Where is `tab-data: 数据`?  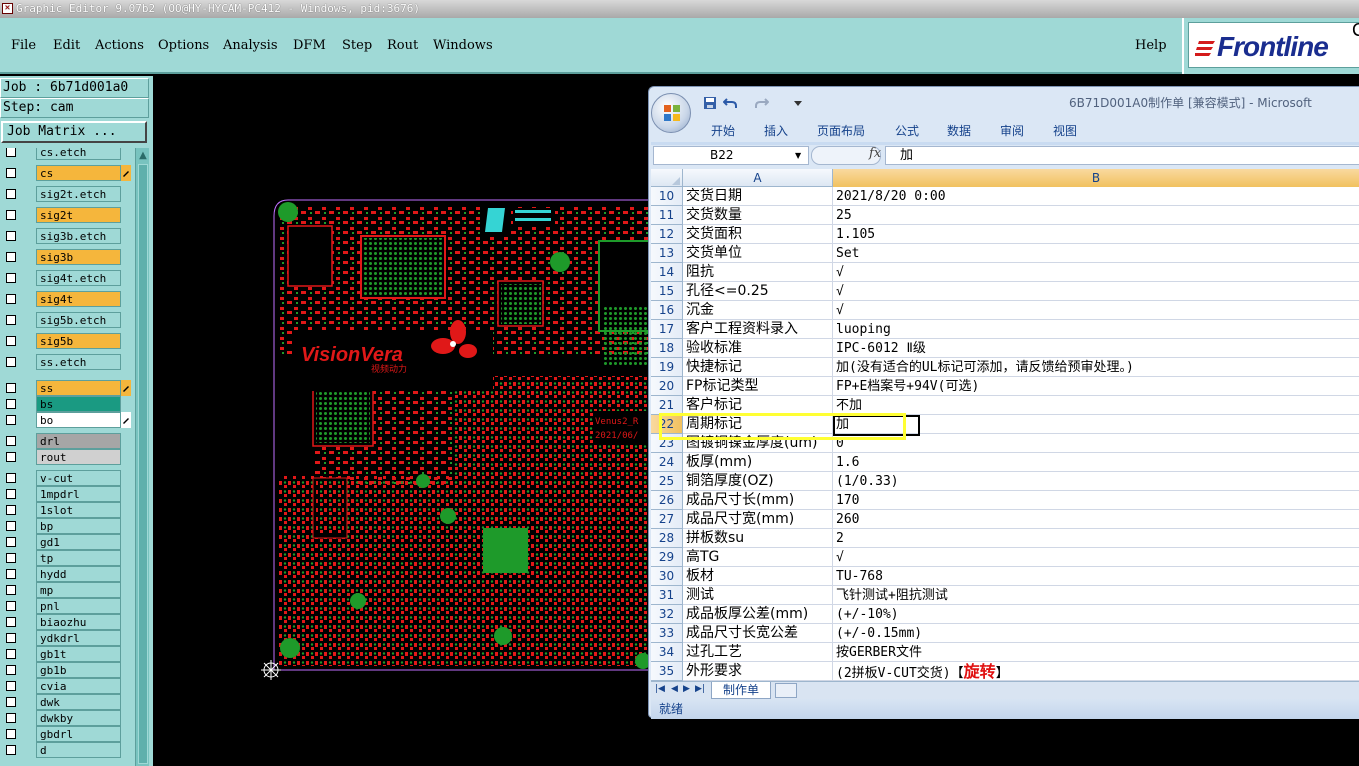
tab-data: 数据 is located at coordinates (959, 130).